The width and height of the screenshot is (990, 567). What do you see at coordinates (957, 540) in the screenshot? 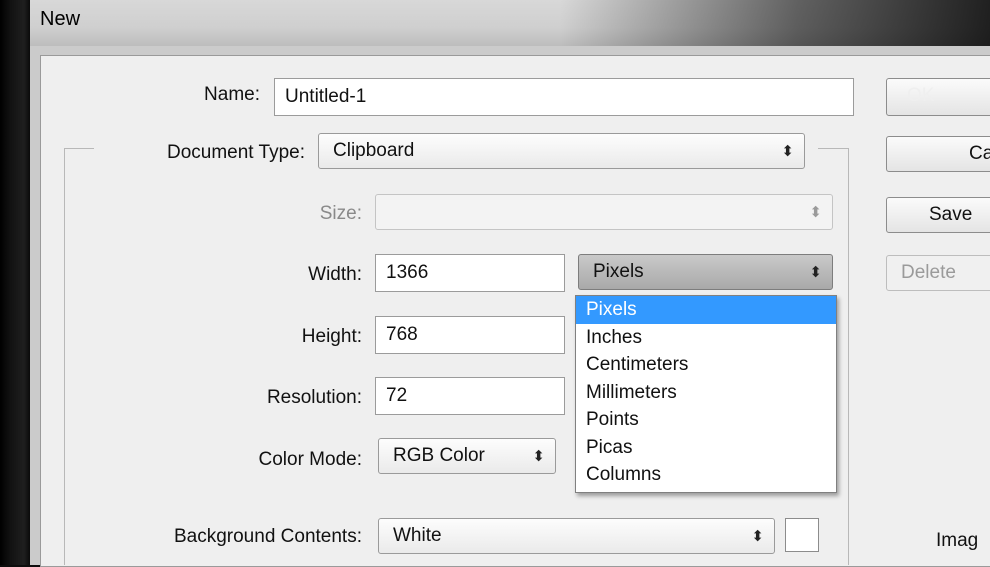
I see `image-size-label: Imag` at bounding box center [957, 540].